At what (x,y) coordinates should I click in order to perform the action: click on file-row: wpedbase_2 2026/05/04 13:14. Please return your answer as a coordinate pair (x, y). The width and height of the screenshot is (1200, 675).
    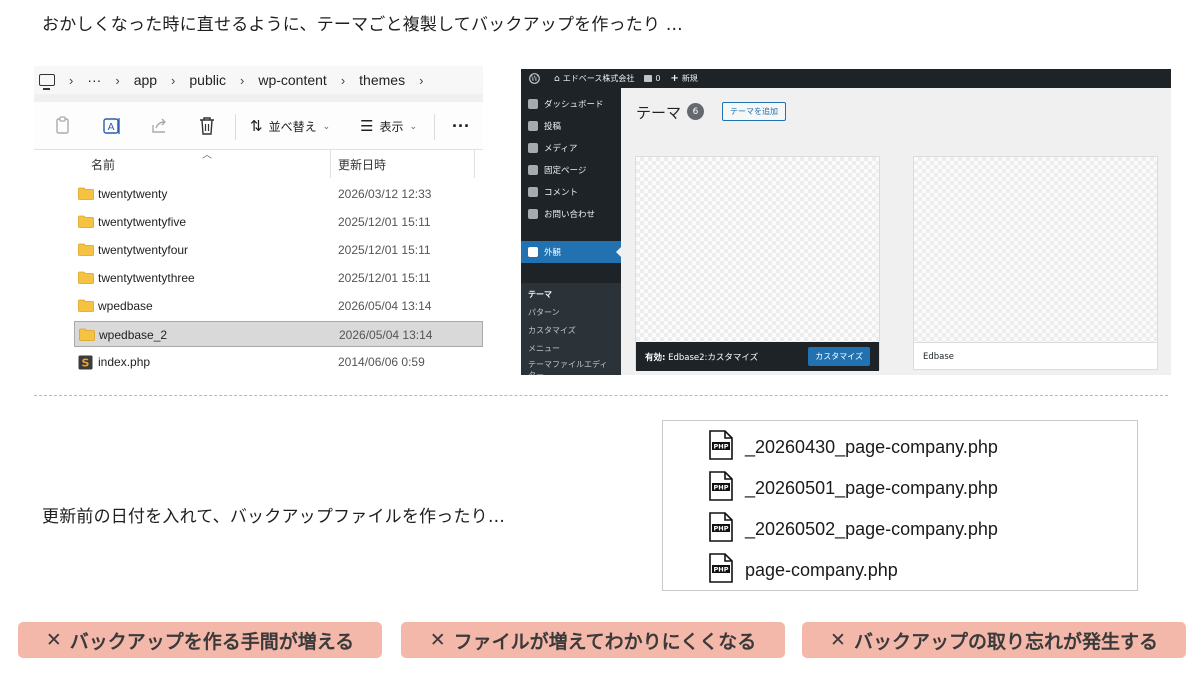
    Looking at the image, I should click on (278, 334).